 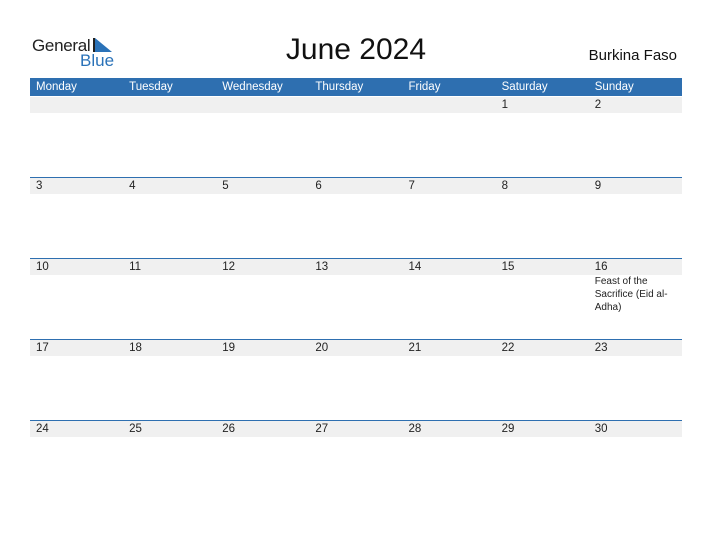 What do you see at coordinates (355, 186) in the screenshot?
I see `day-cell: 6` at bounding box center [355, 186].